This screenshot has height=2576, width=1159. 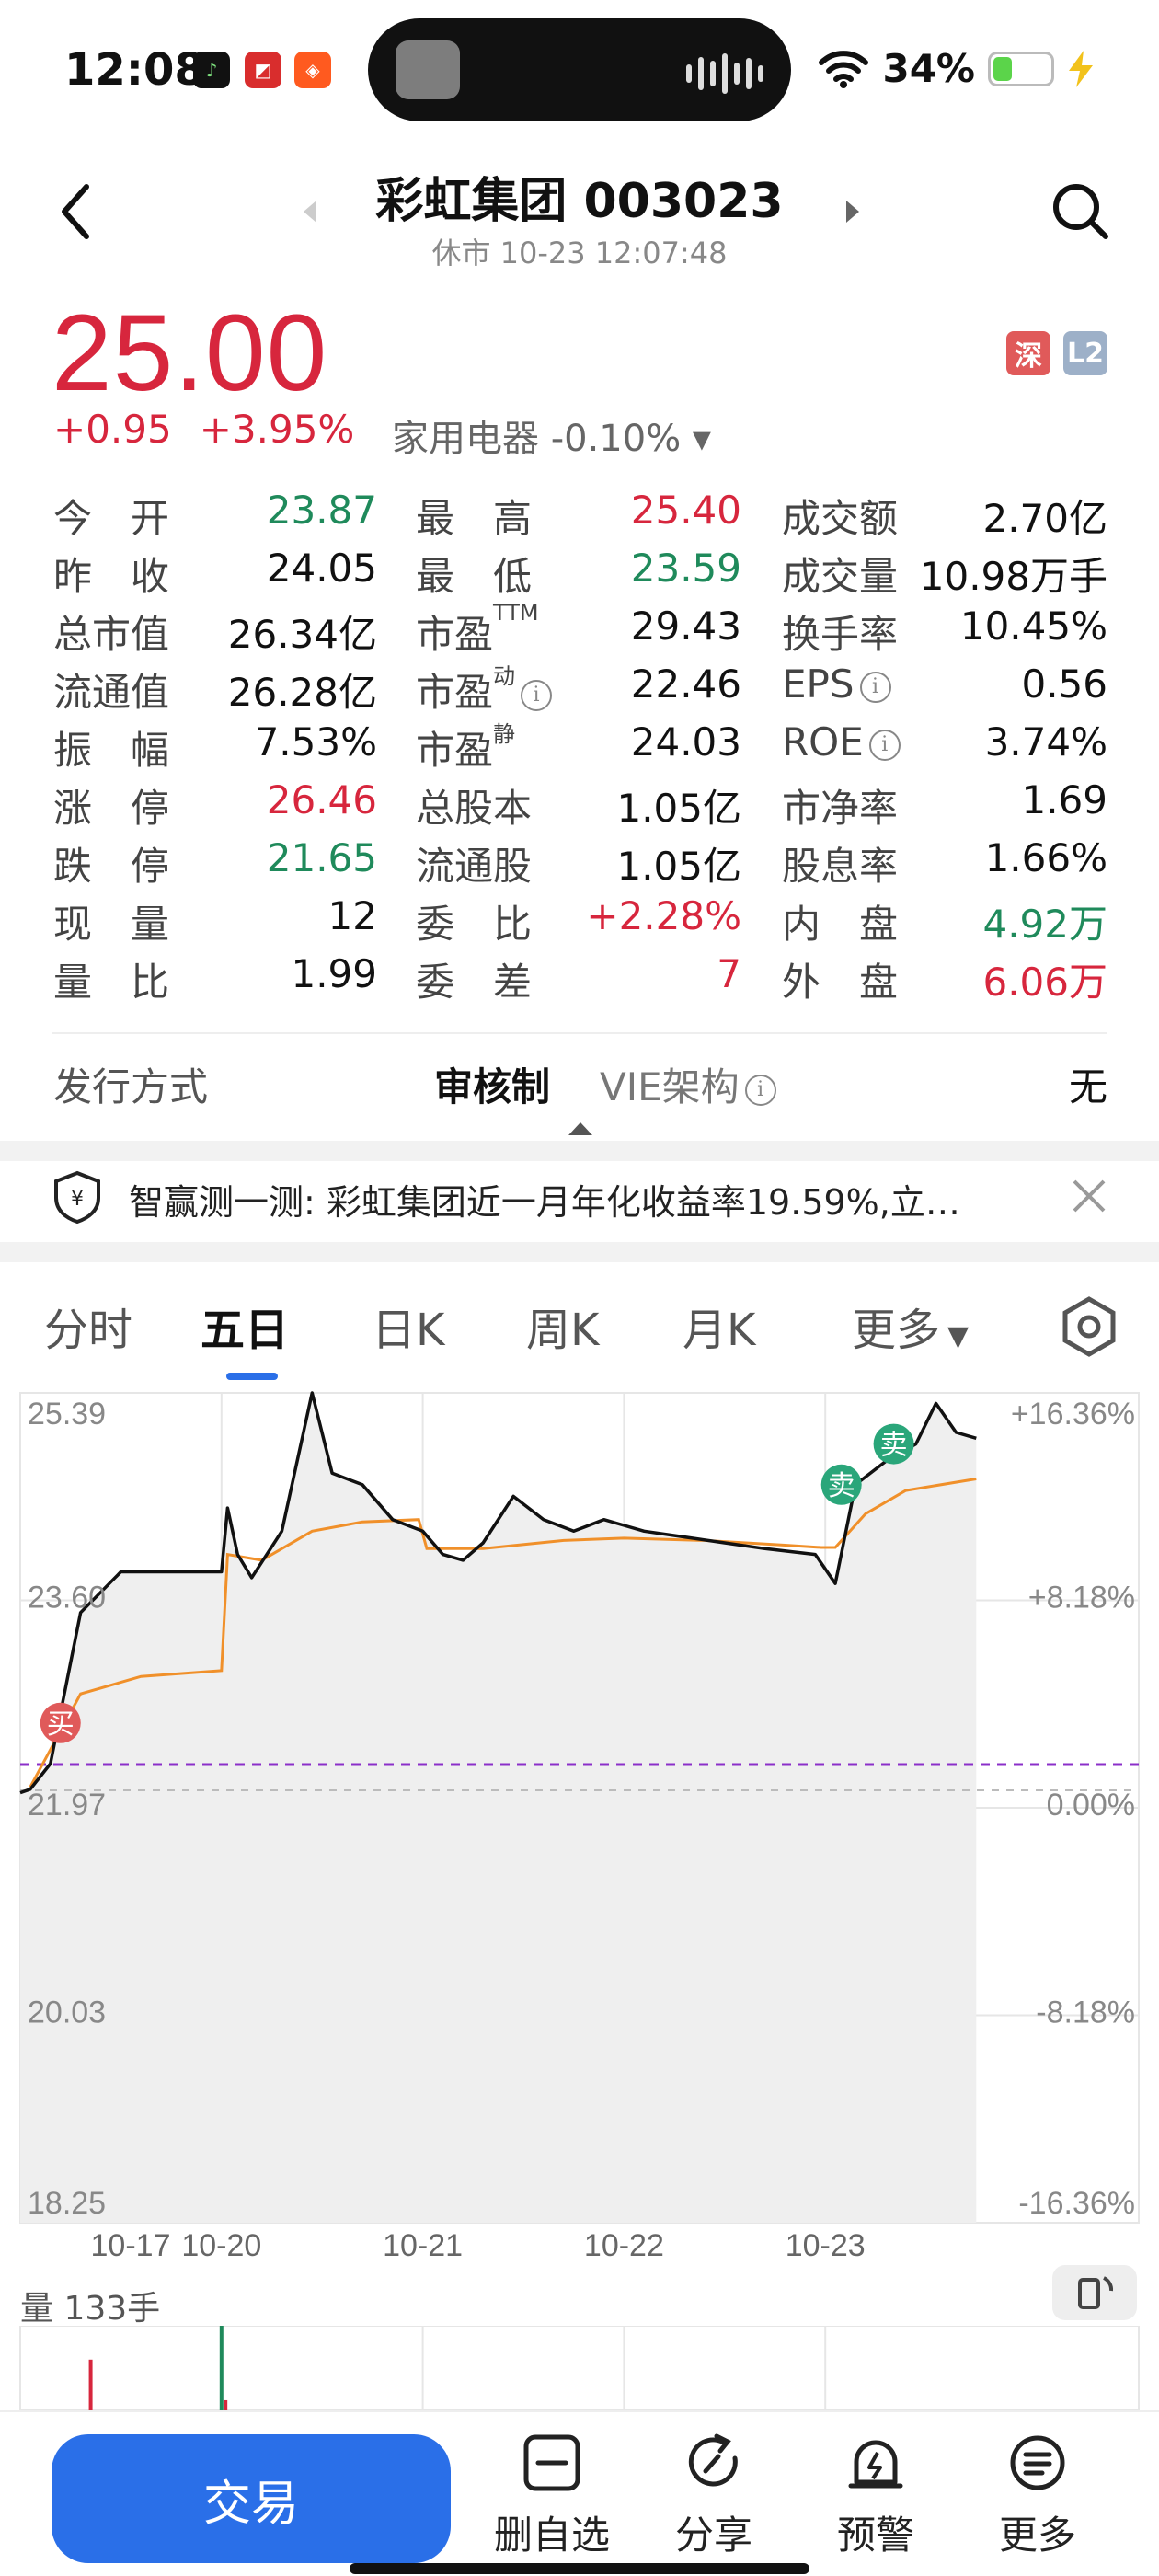 I want to click on volume-bar, so click(x=221, y=2368).